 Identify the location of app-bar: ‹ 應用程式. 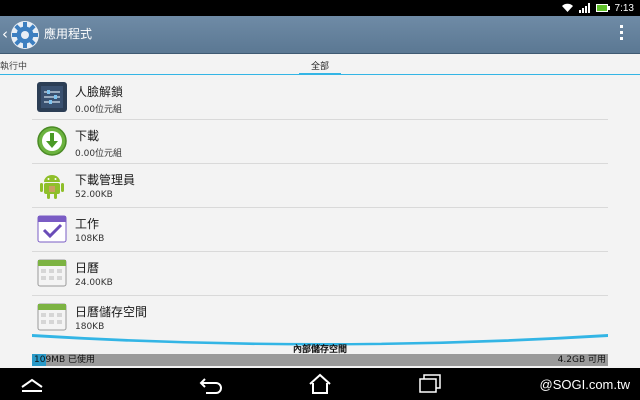
(320, 35).